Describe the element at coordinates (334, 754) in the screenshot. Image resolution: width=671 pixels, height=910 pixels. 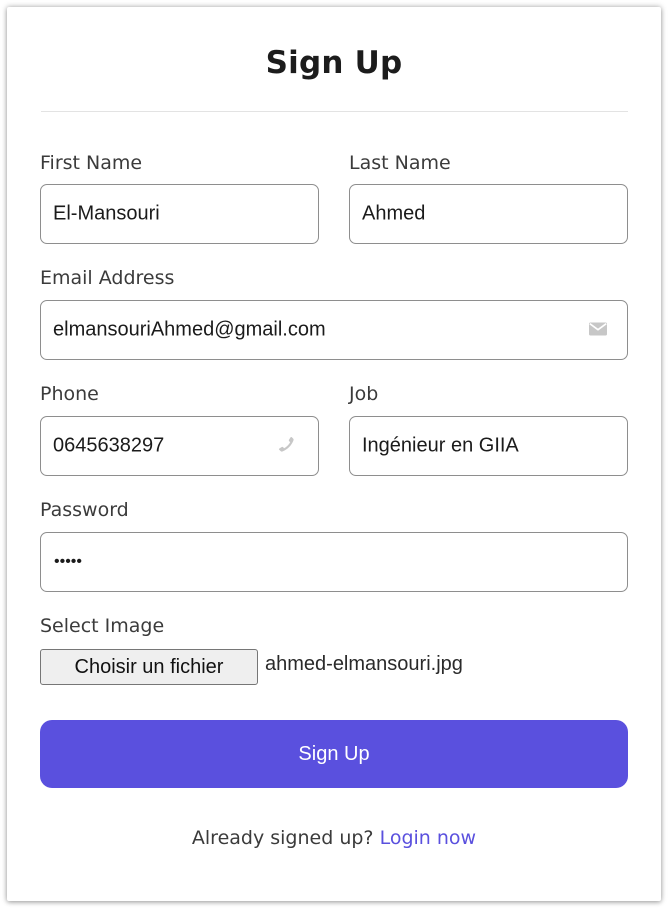
I see `sign-up-button: Sign Up` at that location.